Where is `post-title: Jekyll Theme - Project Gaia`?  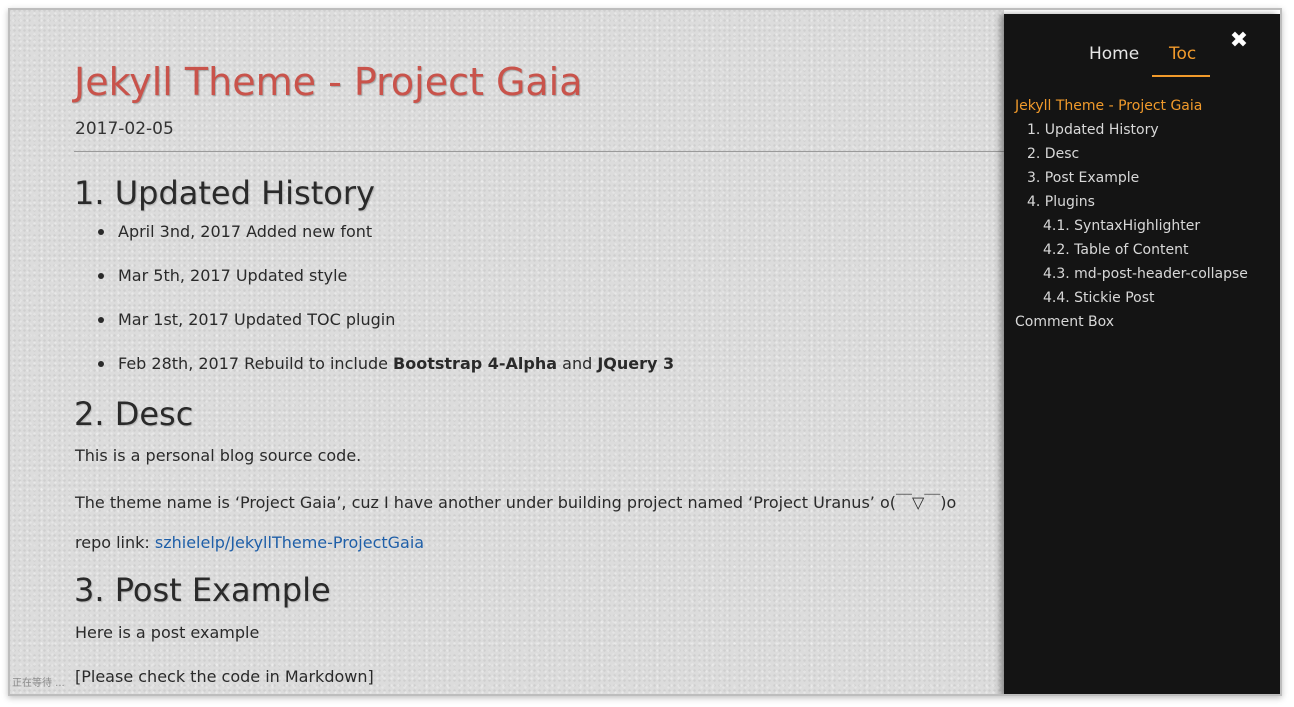 post-title: Jekyll Theme - Project Gaia is located at coordinates (328, 82).